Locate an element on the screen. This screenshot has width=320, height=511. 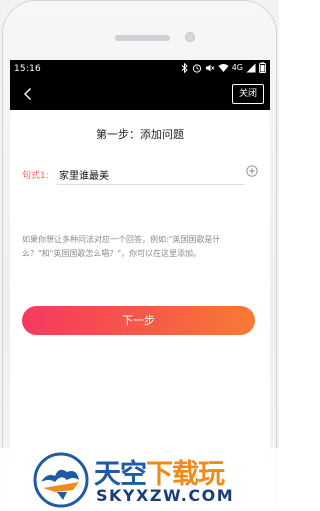
phone-camera is located at coordinates (190, 37).